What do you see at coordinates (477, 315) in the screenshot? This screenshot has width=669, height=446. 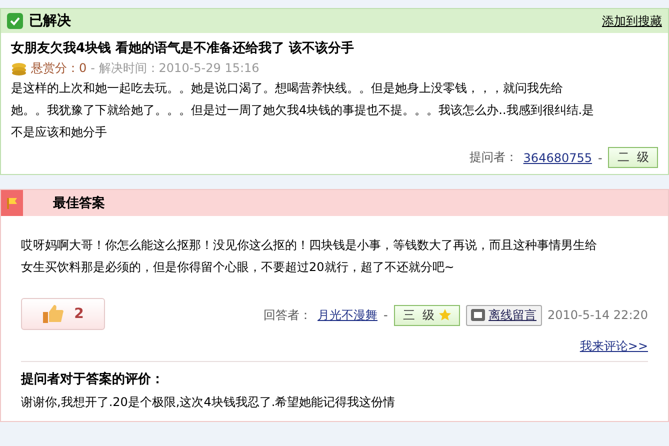 I see `message-icon` at bounding box center [477, 315].